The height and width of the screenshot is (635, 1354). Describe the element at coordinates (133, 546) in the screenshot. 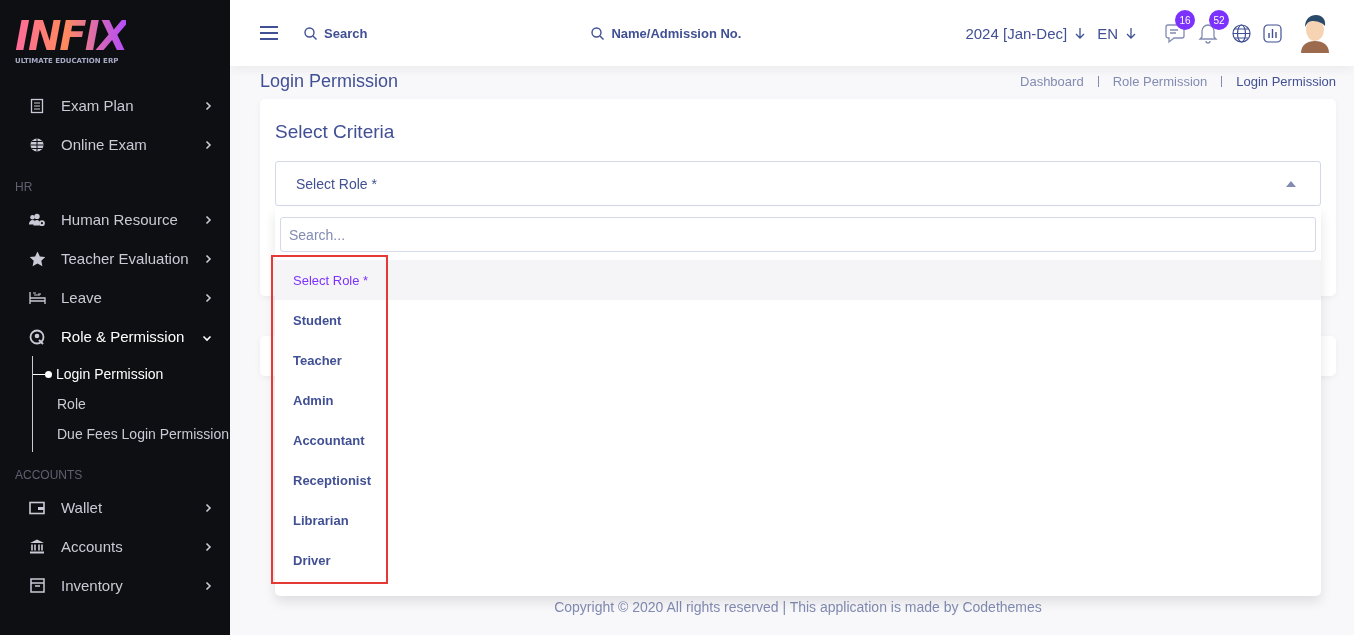

I see `sidebar-item: Accounts` at that location.